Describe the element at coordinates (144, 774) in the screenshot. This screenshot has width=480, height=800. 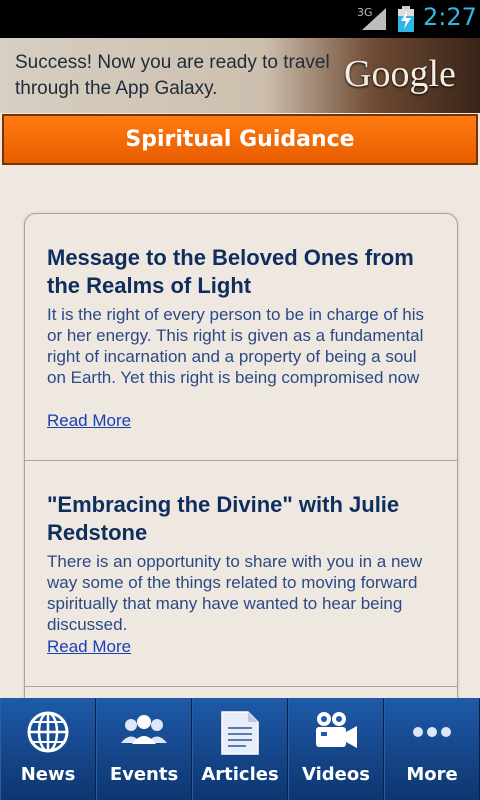
I see `tab-label: Events` at that location.